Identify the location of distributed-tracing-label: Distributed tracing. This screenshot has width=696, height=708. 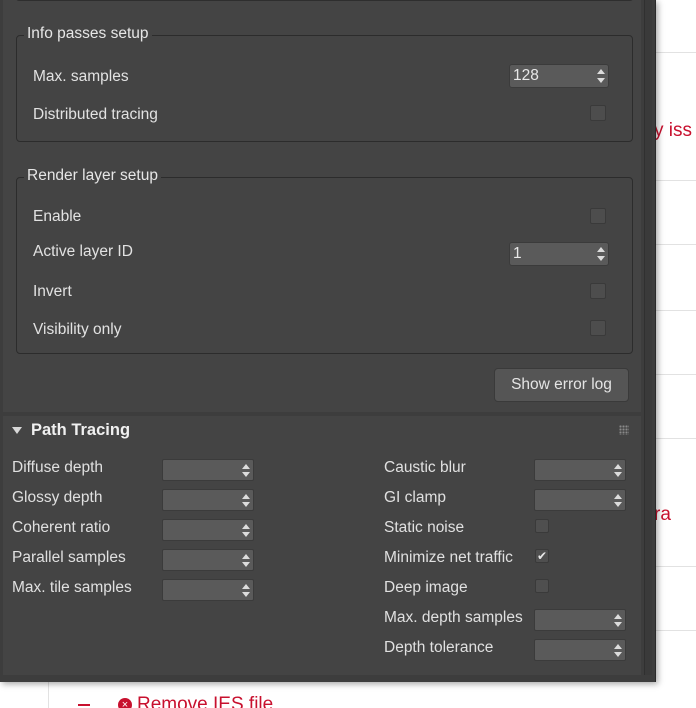
(95, 114).